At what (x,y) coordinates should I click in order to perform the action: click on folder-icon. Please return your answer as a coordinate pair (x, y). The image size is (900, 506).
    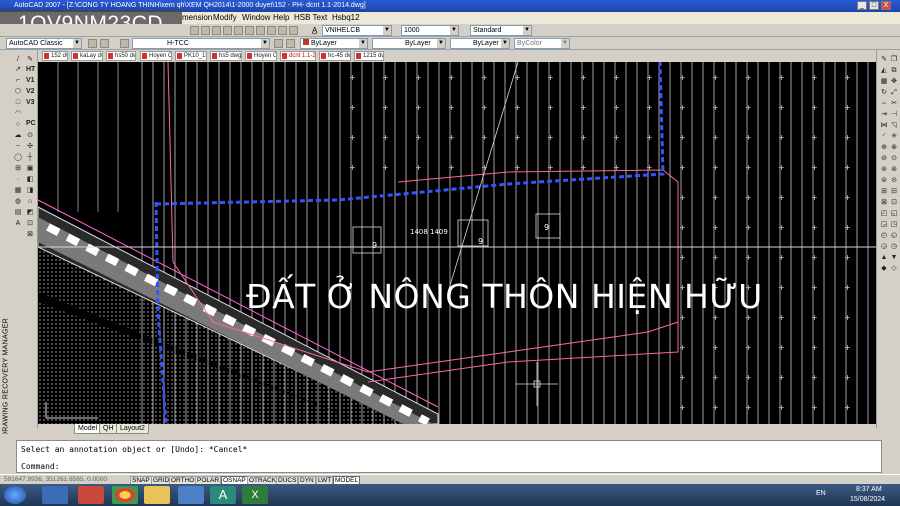
    Looking at the image, I should click on (157, 495).